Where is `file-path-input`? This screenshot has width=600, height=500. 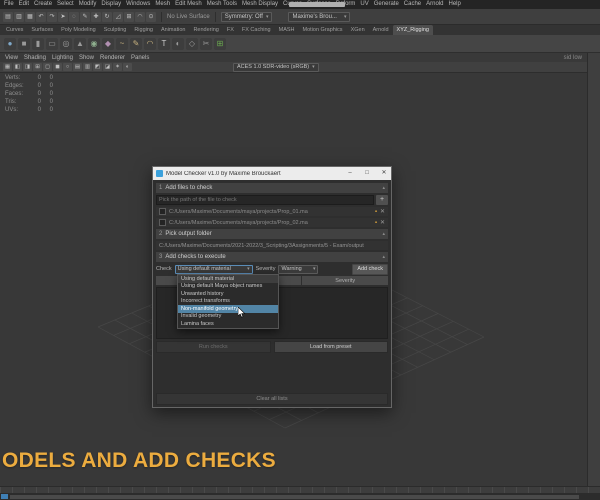
file-path-input is located at coordinates (265, 200).